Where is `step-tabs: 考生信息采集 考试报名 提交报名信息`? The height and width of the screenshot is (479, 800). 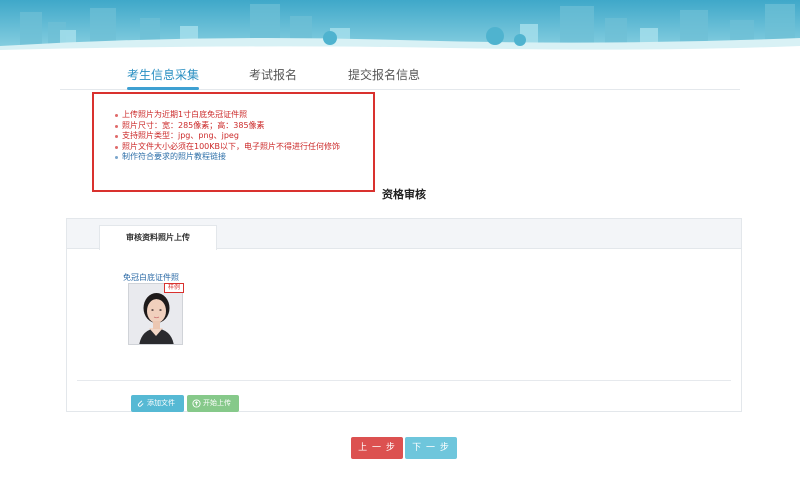 step-tabs: 考生信息采集 考试报名 提交报名信息 is located at coordinates (400, 76).